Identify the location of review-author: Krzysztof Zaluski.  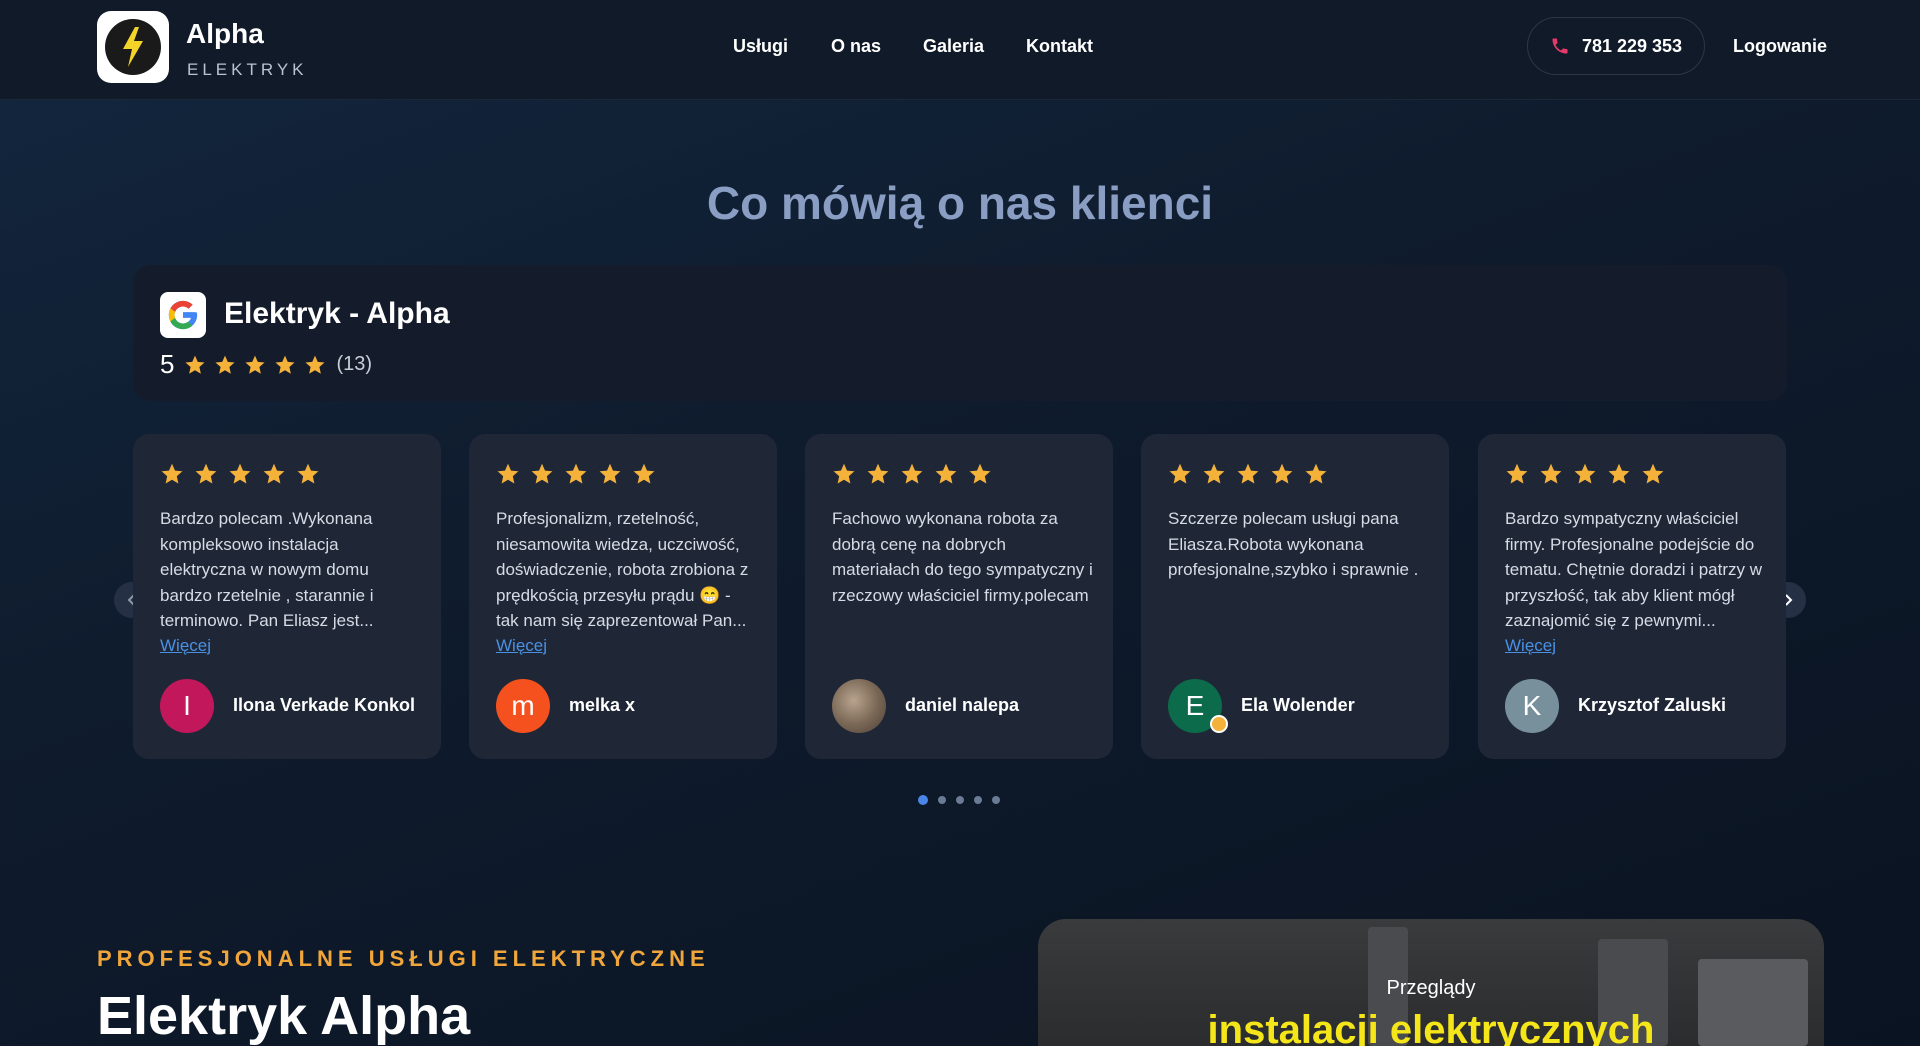
(1652, 705).